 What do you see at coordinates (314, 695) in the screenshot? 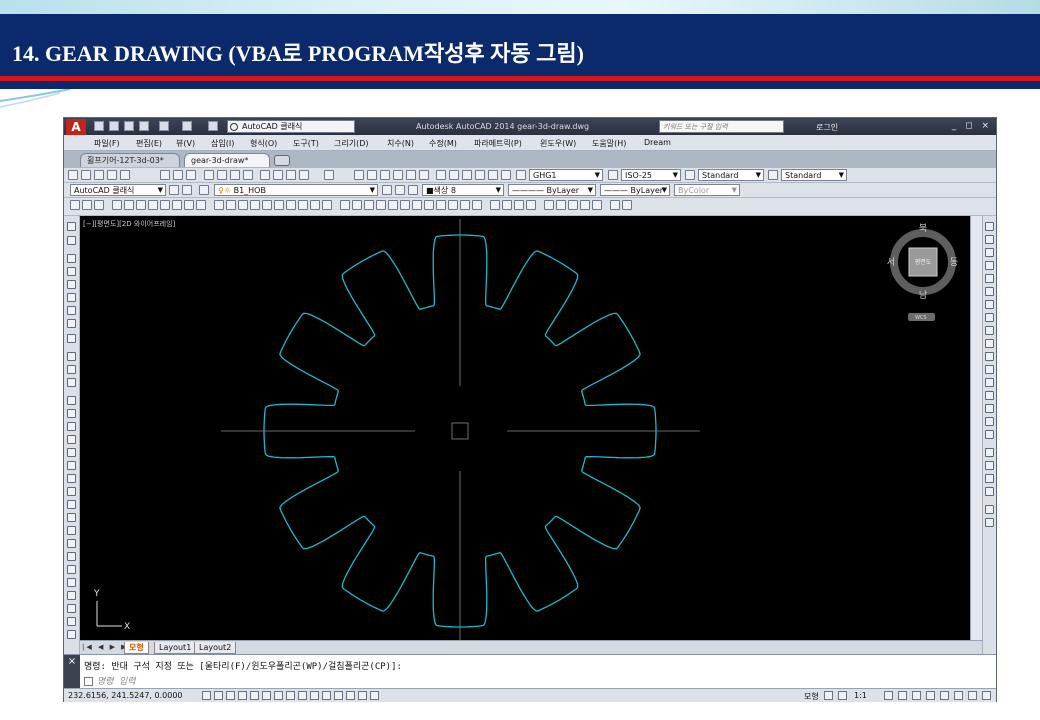
I see `dyn-icon` at bounding box center [314, 695].